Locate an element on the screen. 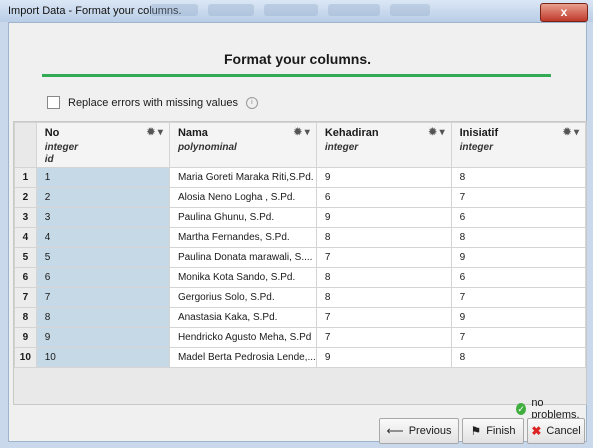 The height and width of the screenshot is (448, 593). column-header-no: No integer id ✹ ▾ is located at coordinates (102, 145).